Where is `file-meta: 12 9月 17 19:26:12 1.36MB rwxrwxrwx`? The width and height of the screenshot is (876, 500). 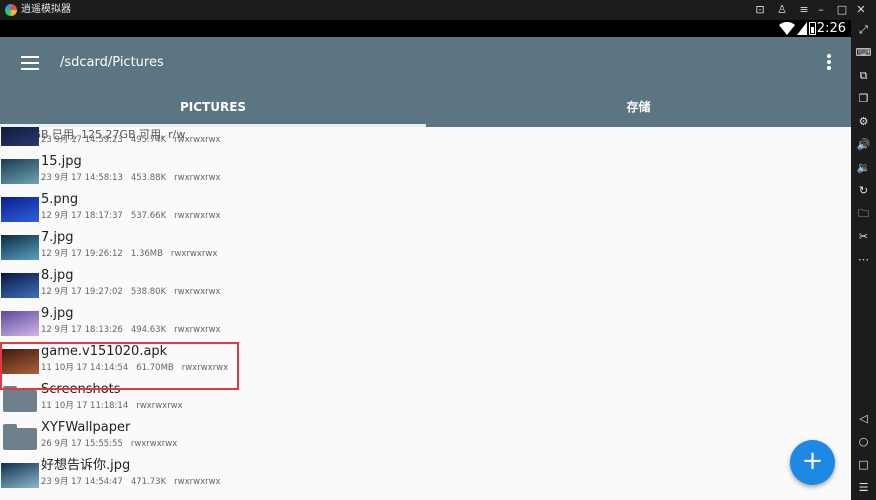 file-meta: 12 9月 17 19:26:12 1.36MB rwxrwxrwx is located at coordinates (133, 254).